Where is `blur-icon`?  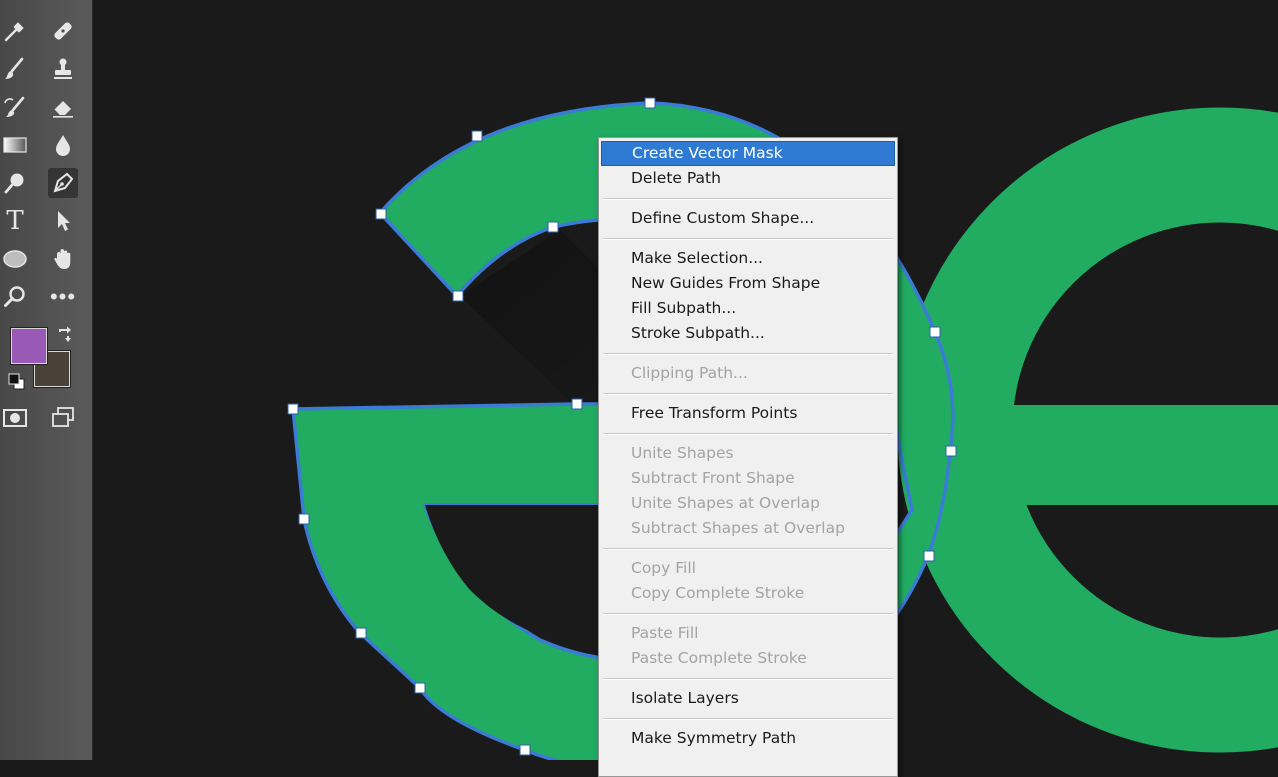 blur-icon is located at coordinates (63, 145).